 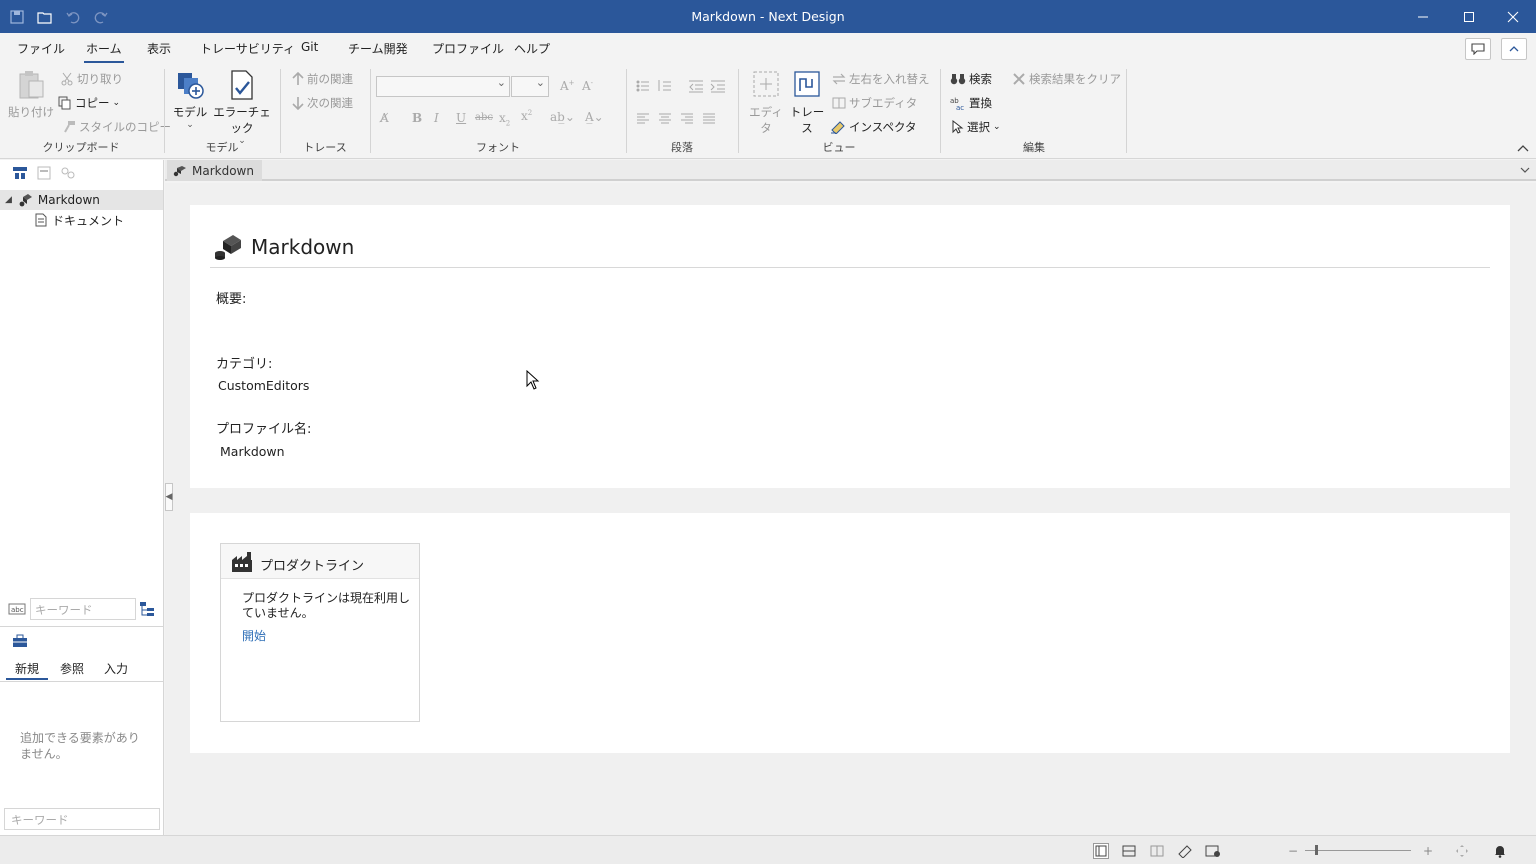 What do you see at coordinates (41, 48) in the screenshot?
I see `tab-file: ファイル` at bounding box center [41, 48].